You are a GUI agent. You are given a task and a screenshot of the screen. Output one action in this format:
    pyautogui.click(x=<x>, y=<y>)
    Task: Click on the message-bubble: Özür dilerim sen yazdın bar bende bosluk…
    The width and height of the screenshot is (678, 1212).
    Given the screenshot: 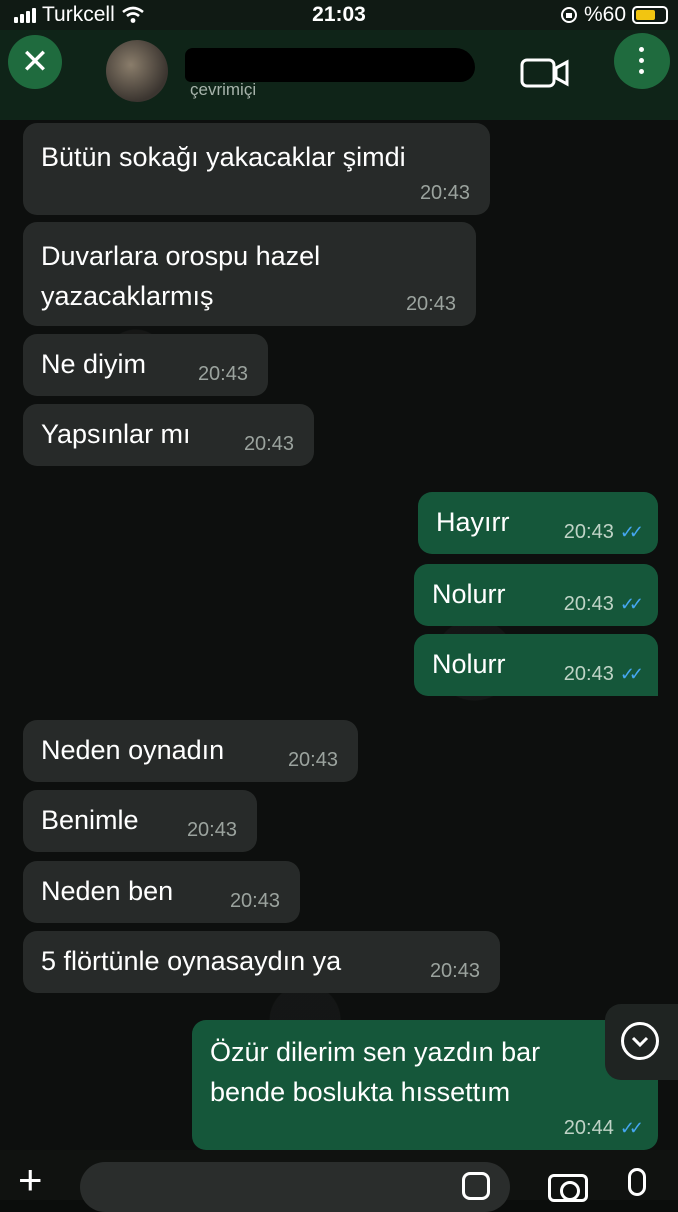 What is the action you would take?
    pyautogui.click(x=425, y=1085)
    